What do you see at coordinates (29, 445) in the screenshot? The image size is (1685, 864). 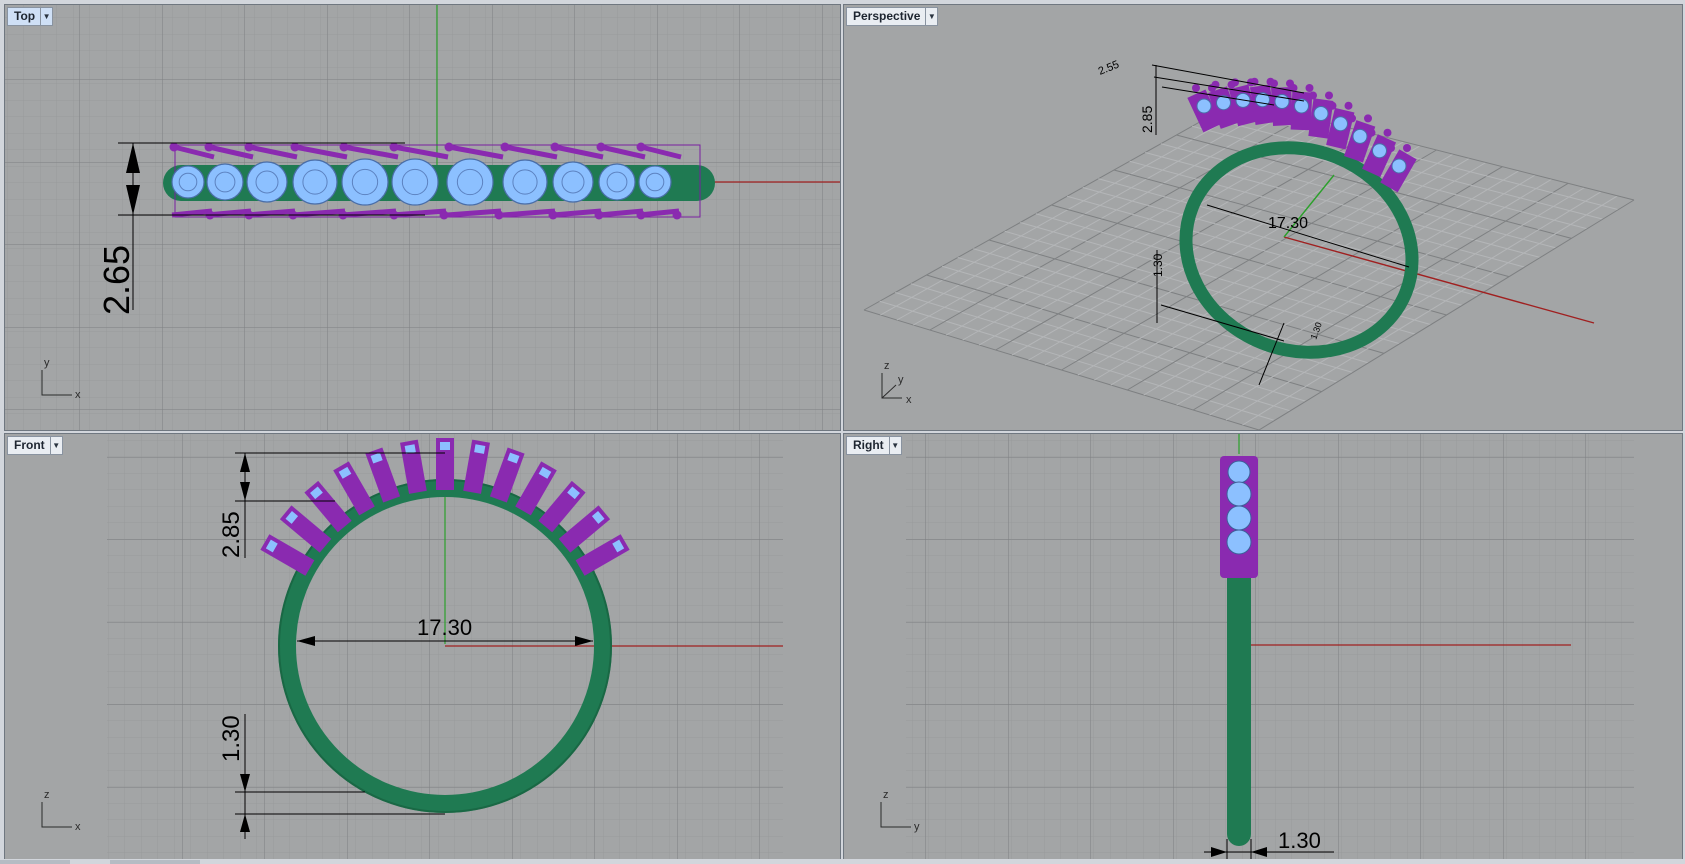 I see `viewport-title: Front` at bounding box center [29, 445].